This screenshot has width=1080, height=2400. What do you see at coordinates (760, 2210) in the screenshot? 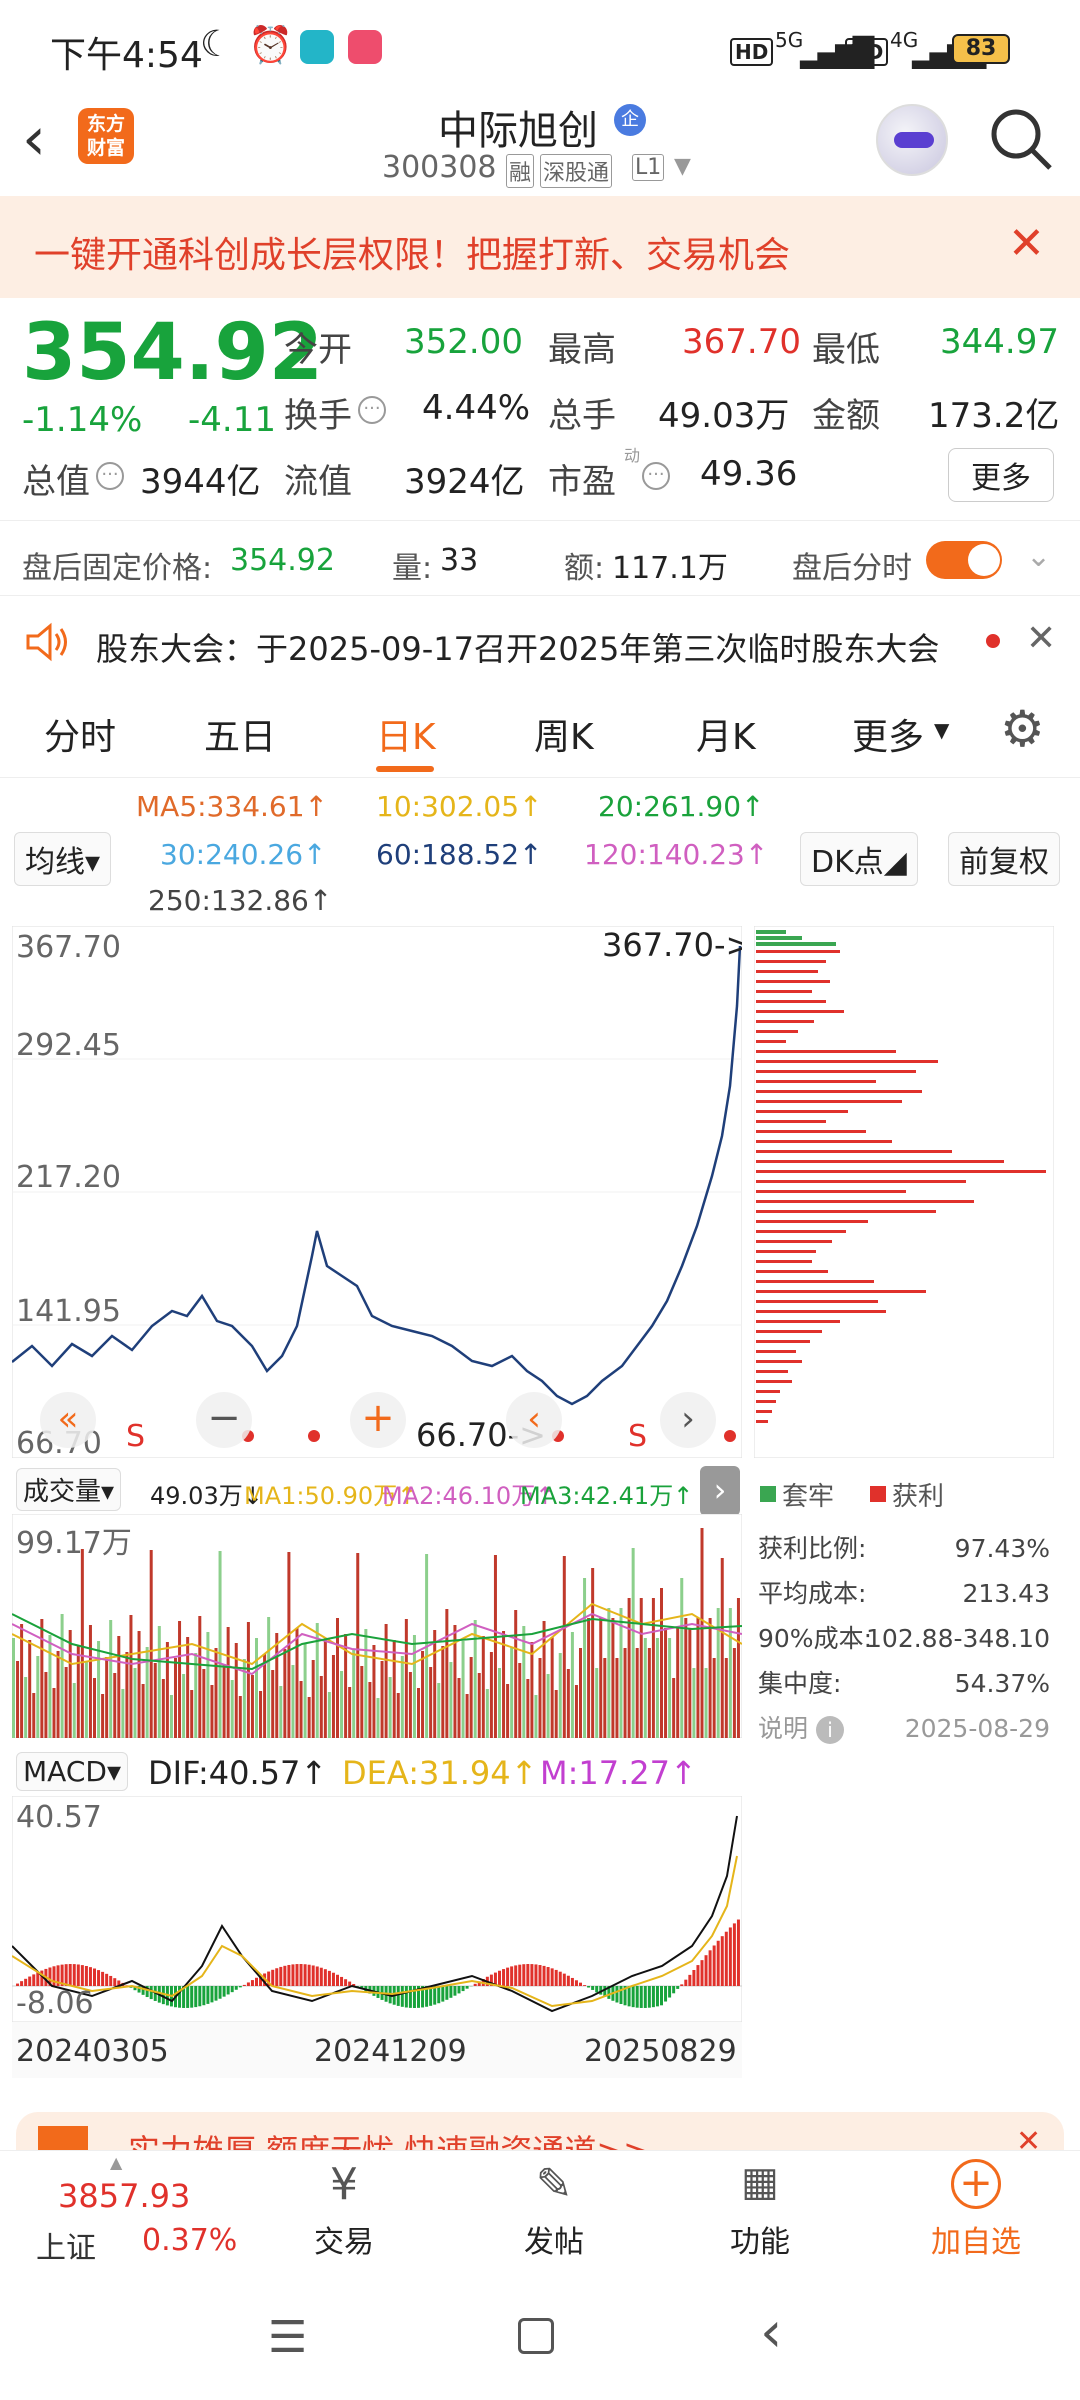
I see `nav-functions: ▦ 功能` at bounding box center [760, 2210].